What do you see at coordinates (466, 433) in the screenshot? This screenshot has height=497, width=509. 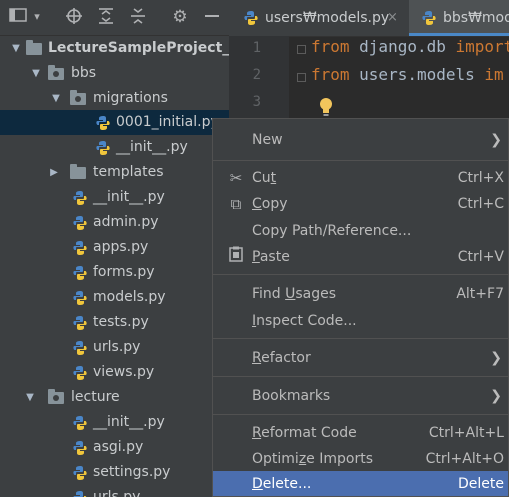 I see `menu-item-shortcut: Ctrl+Alt+L` at bounding box center [466, 433].